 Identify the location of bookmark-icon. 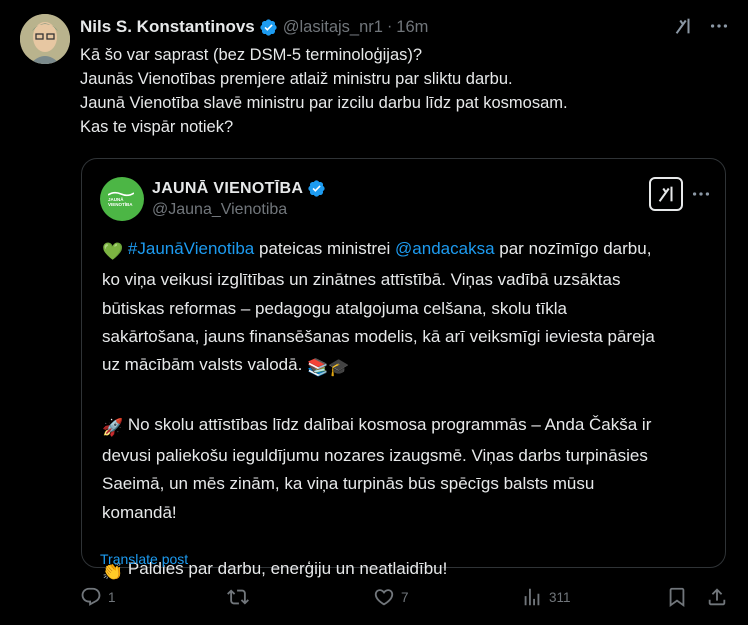
(677, 597).